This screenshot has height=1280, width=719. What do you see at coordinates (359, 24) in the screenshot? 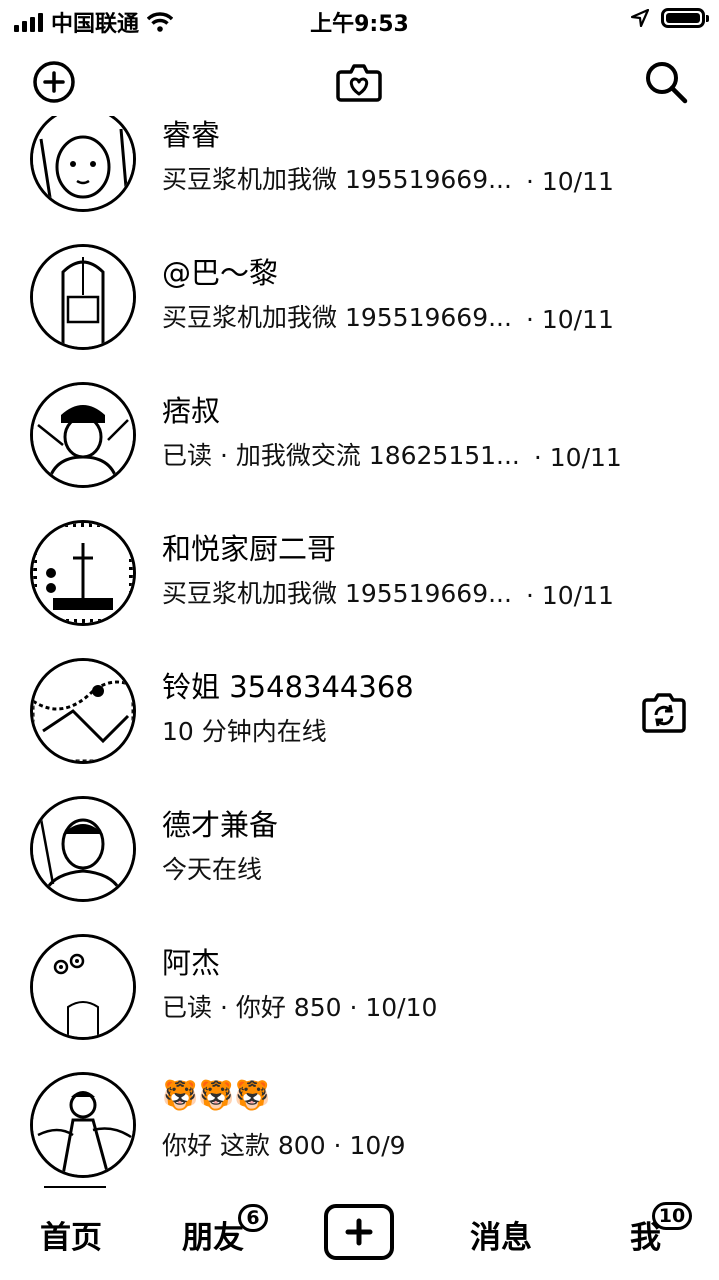
I see `status-time: 上午9:53` at bounding box center [359, 24].